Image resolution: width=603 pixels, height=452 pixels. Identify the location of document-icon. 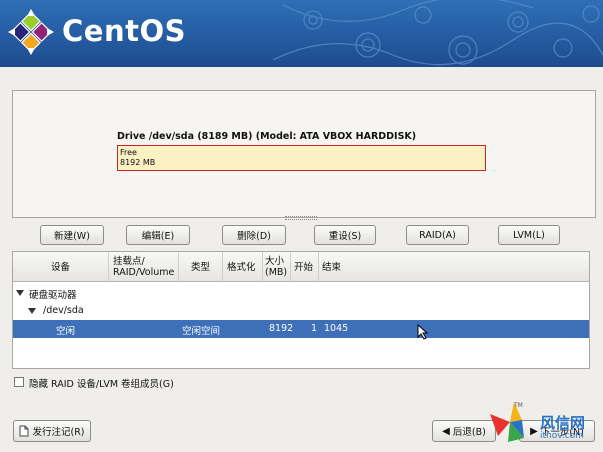
(24, 431).